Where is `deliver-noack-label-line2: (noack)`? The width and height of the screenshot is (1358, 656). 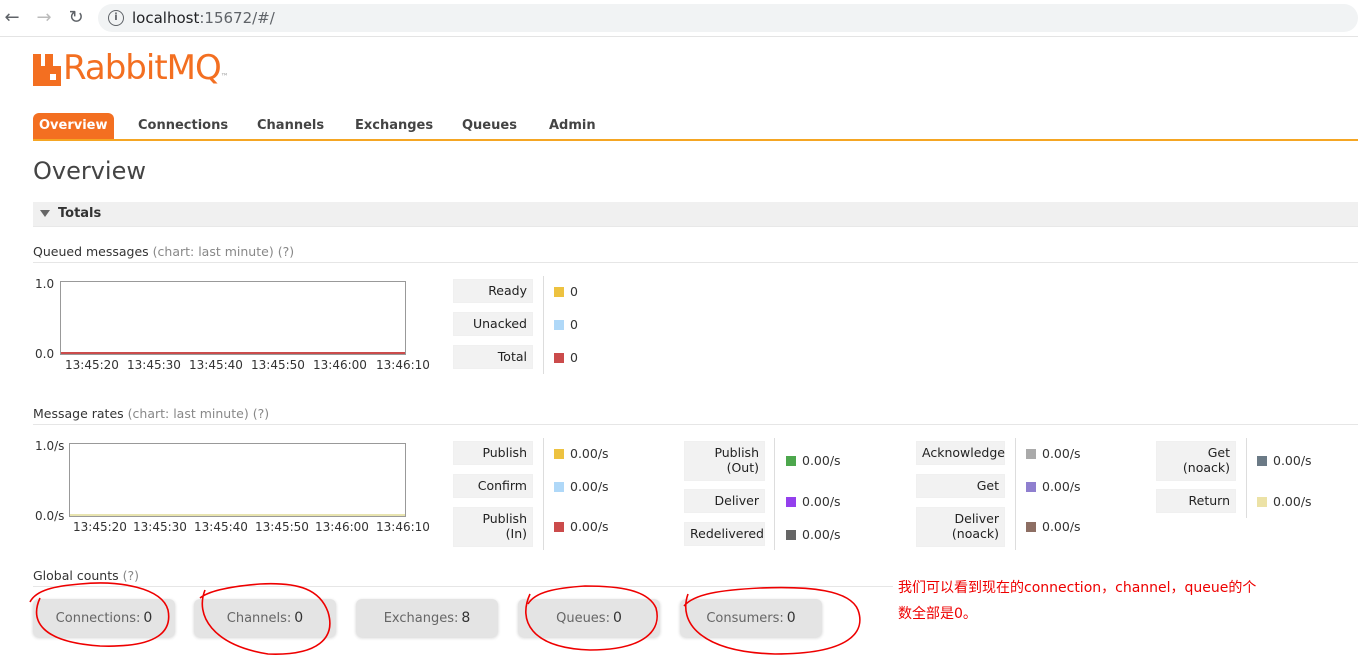 deliver-noack-label-line2: (noack) is located at coordinates (975, 533).